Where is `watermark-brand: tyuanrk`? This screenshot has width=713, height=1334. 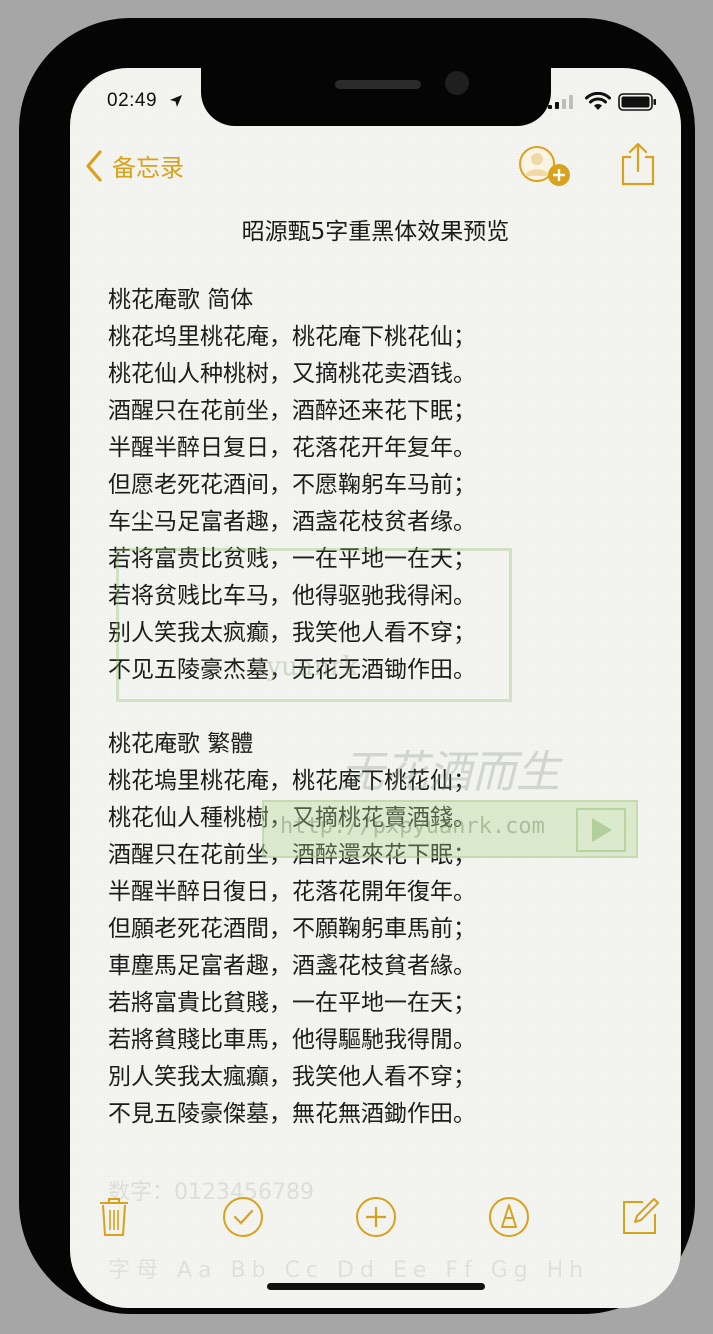
watermark-brand: tyuanrk is located at coordinates (307, 667).